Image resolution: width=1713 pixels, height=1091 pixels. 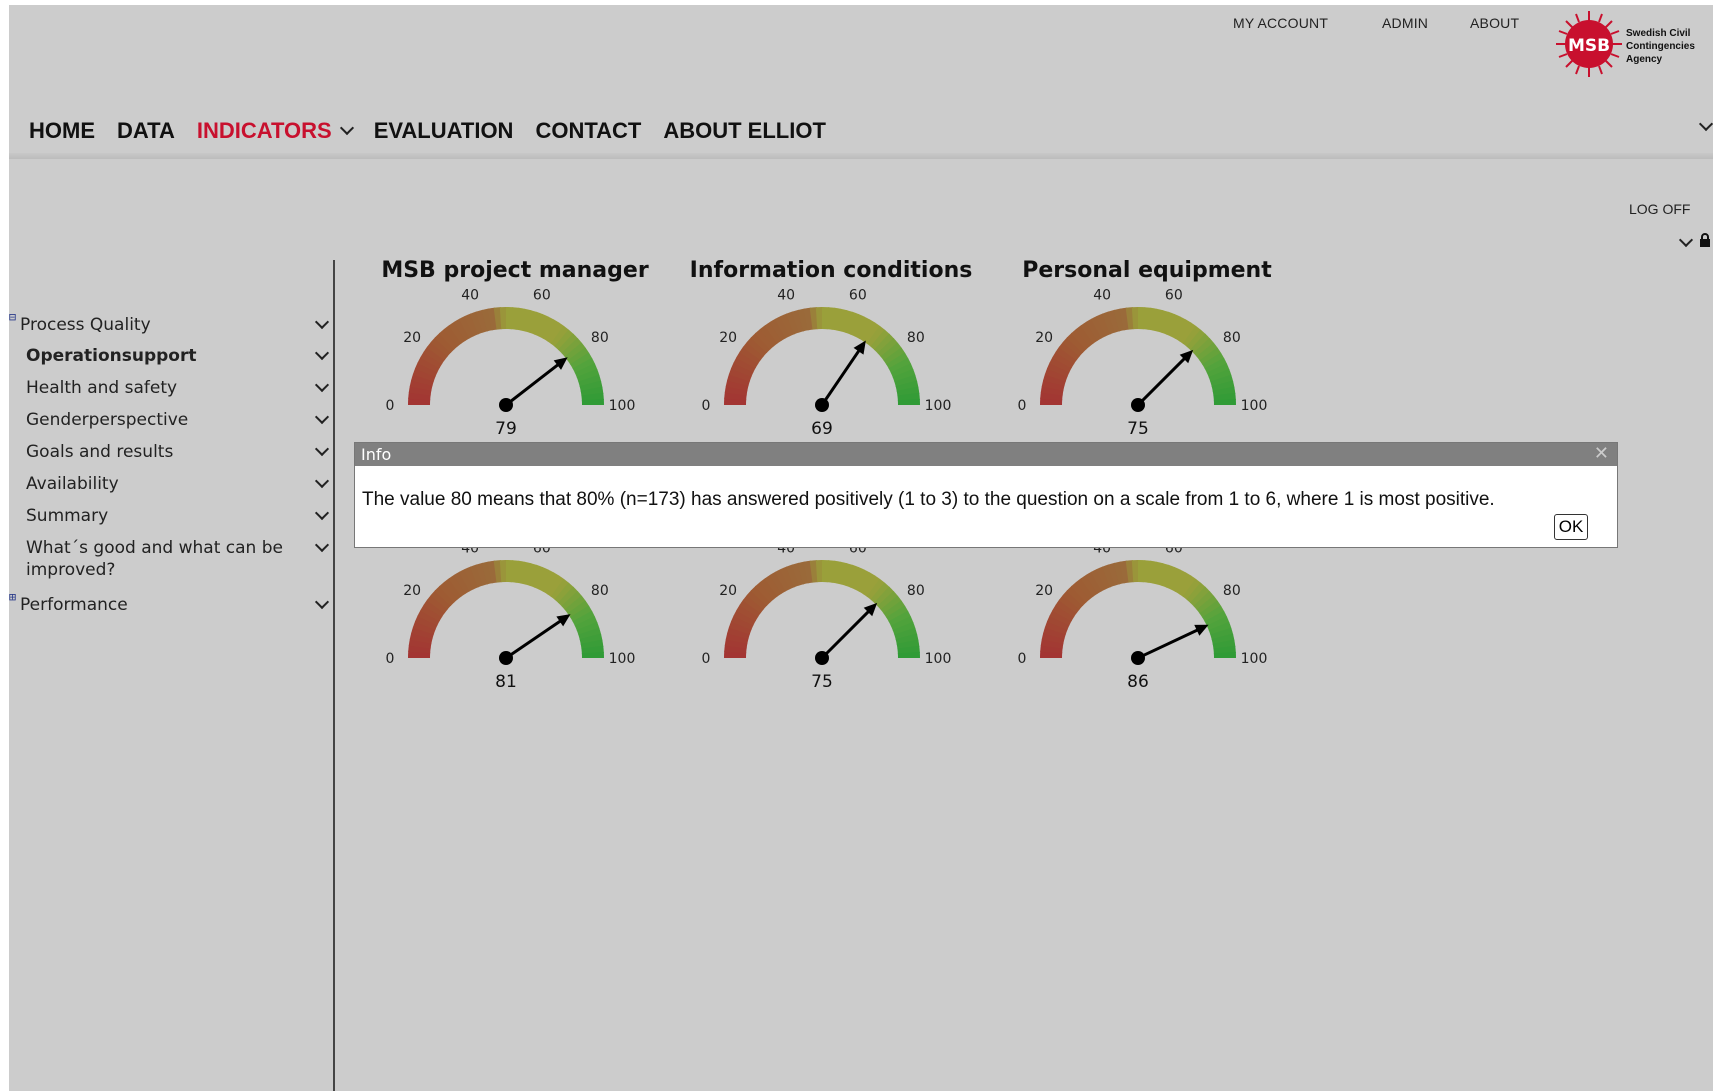 I want to click on gauge-value: 79, so click(x=506, y=429).